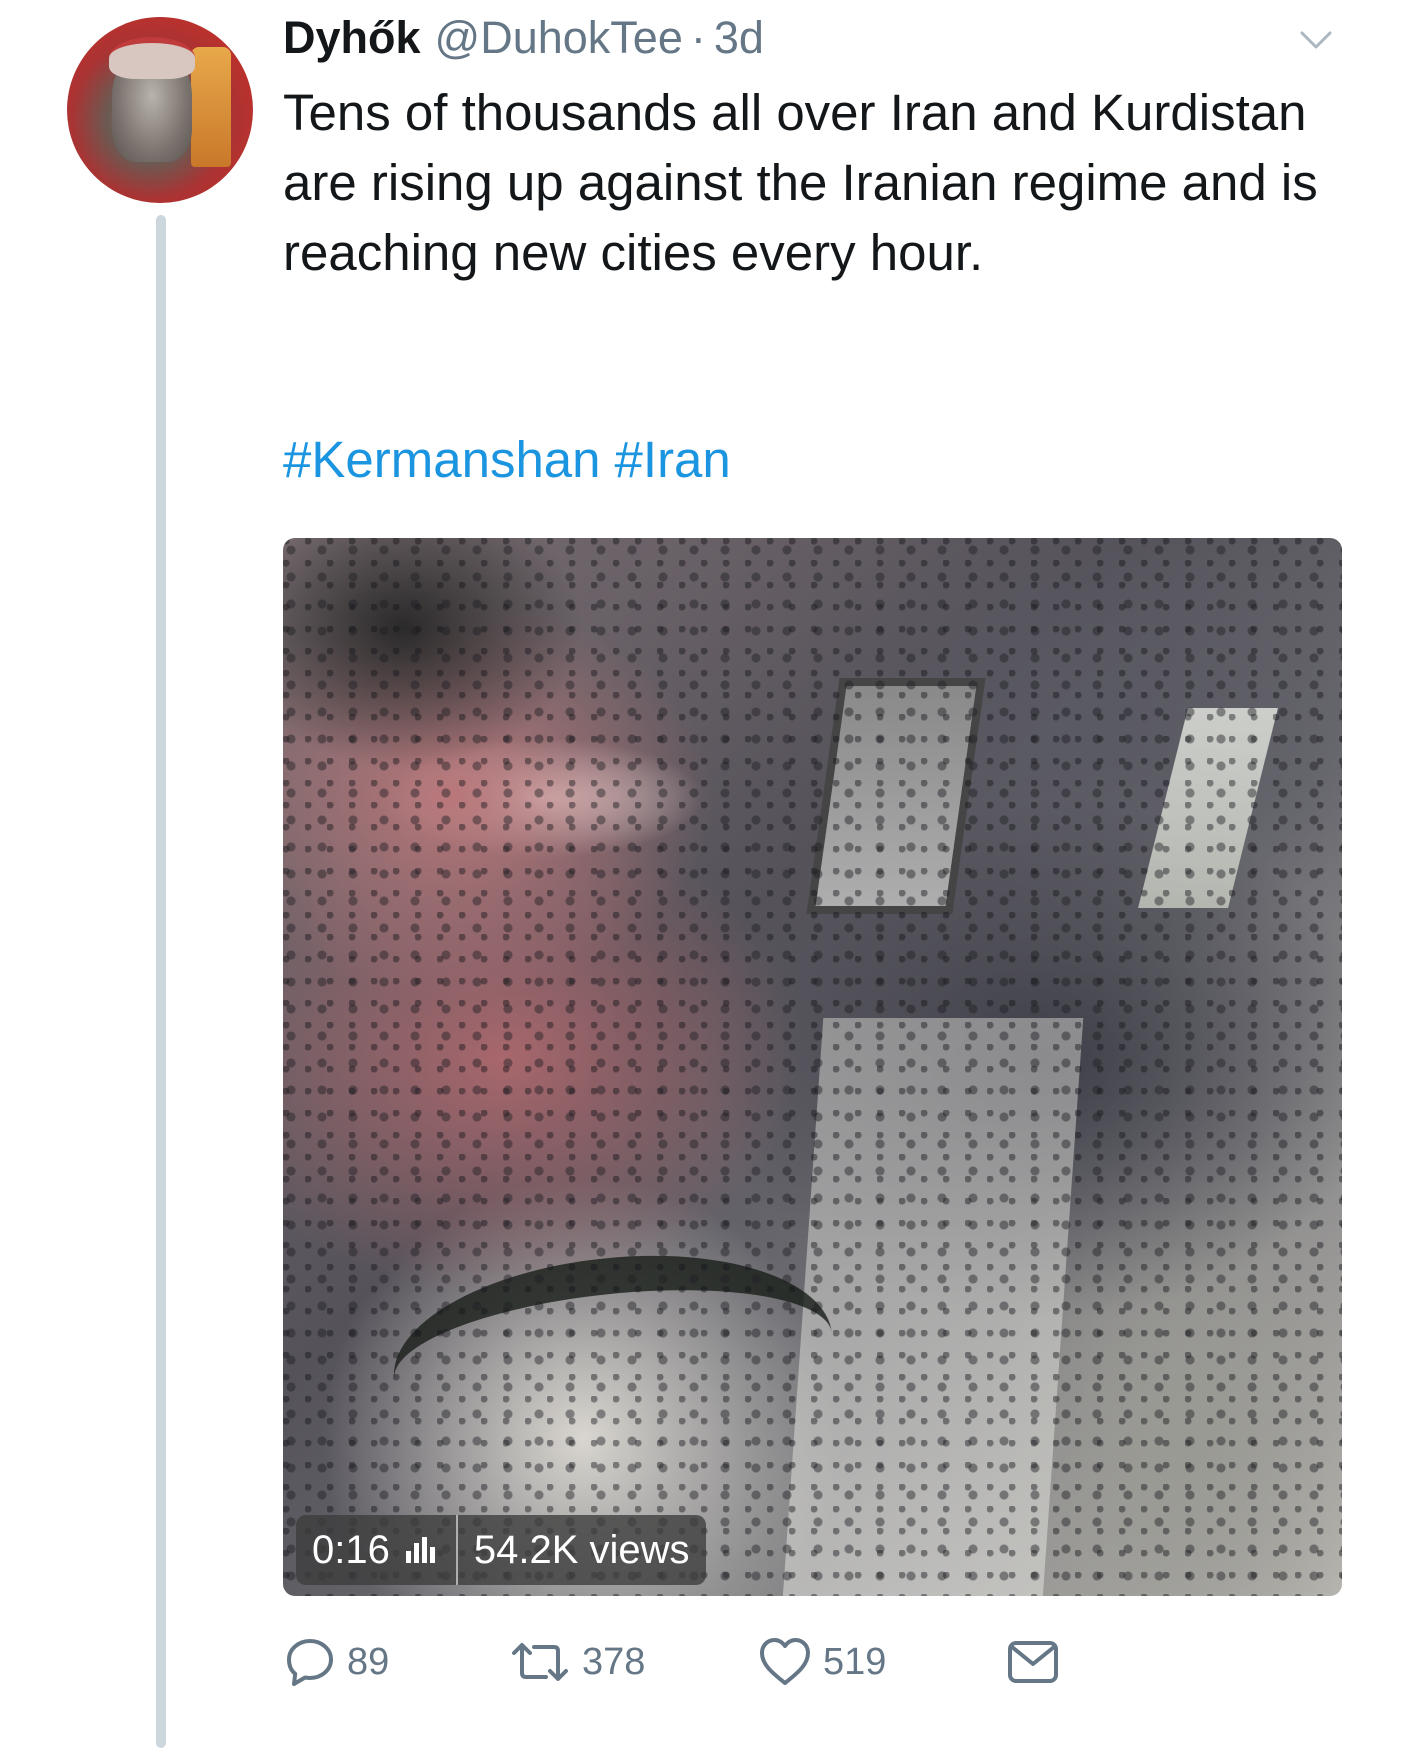  Describe the element at coordinates (540, 1662) in the screenshot. I see `retweet-icon` at that location.